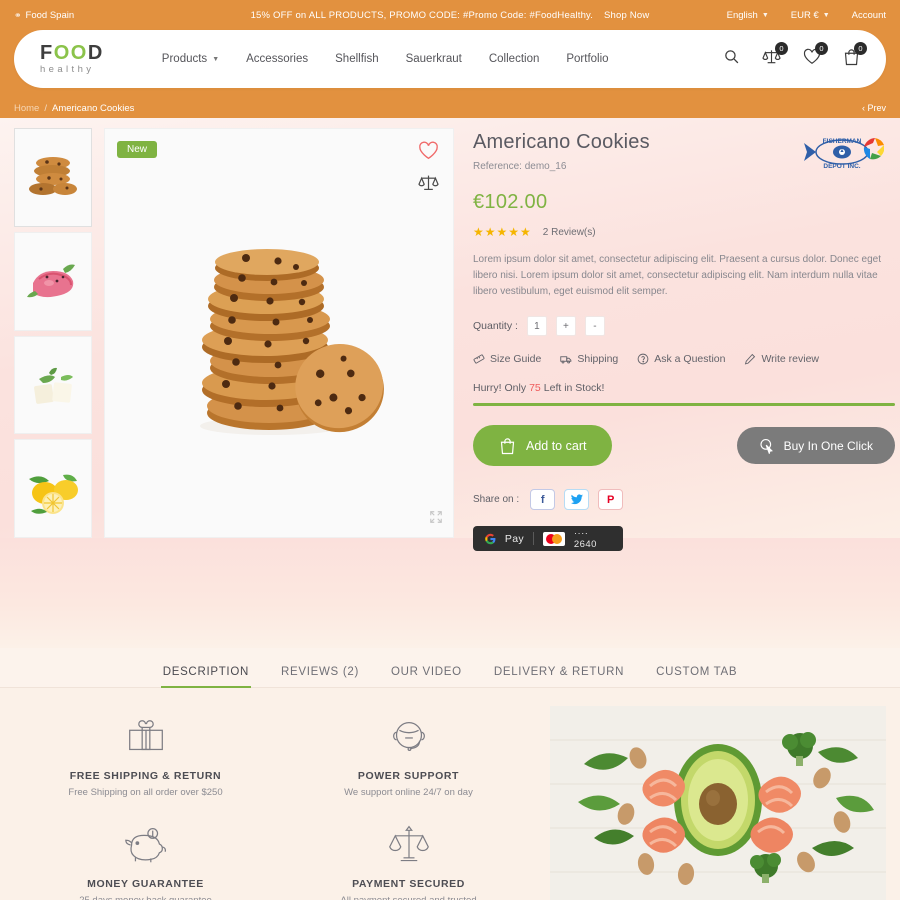  What do you see at coordinates (428, 150) in the screenshot?
I see `add-to-wishlist-icon` at bounding box center [428, 150].